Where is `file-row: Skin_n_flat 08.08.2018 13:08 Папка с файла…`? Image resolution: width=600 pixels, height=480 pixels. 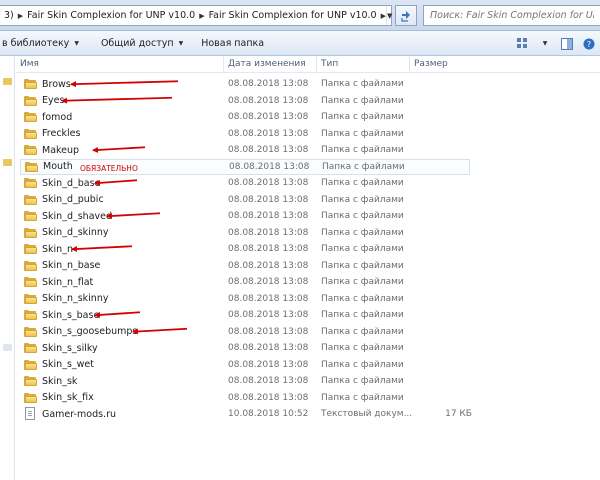
file-row: Skin_n_flat 08.08.2018 13:08 Папка с файла… is located at coordinates (245, 282).